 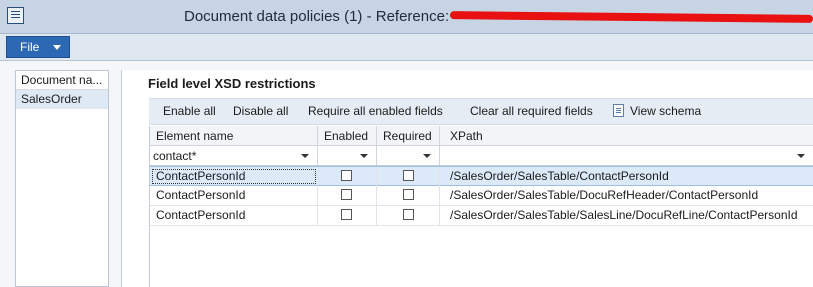 I want to click on file-button: File, so click(x=38, y=47).